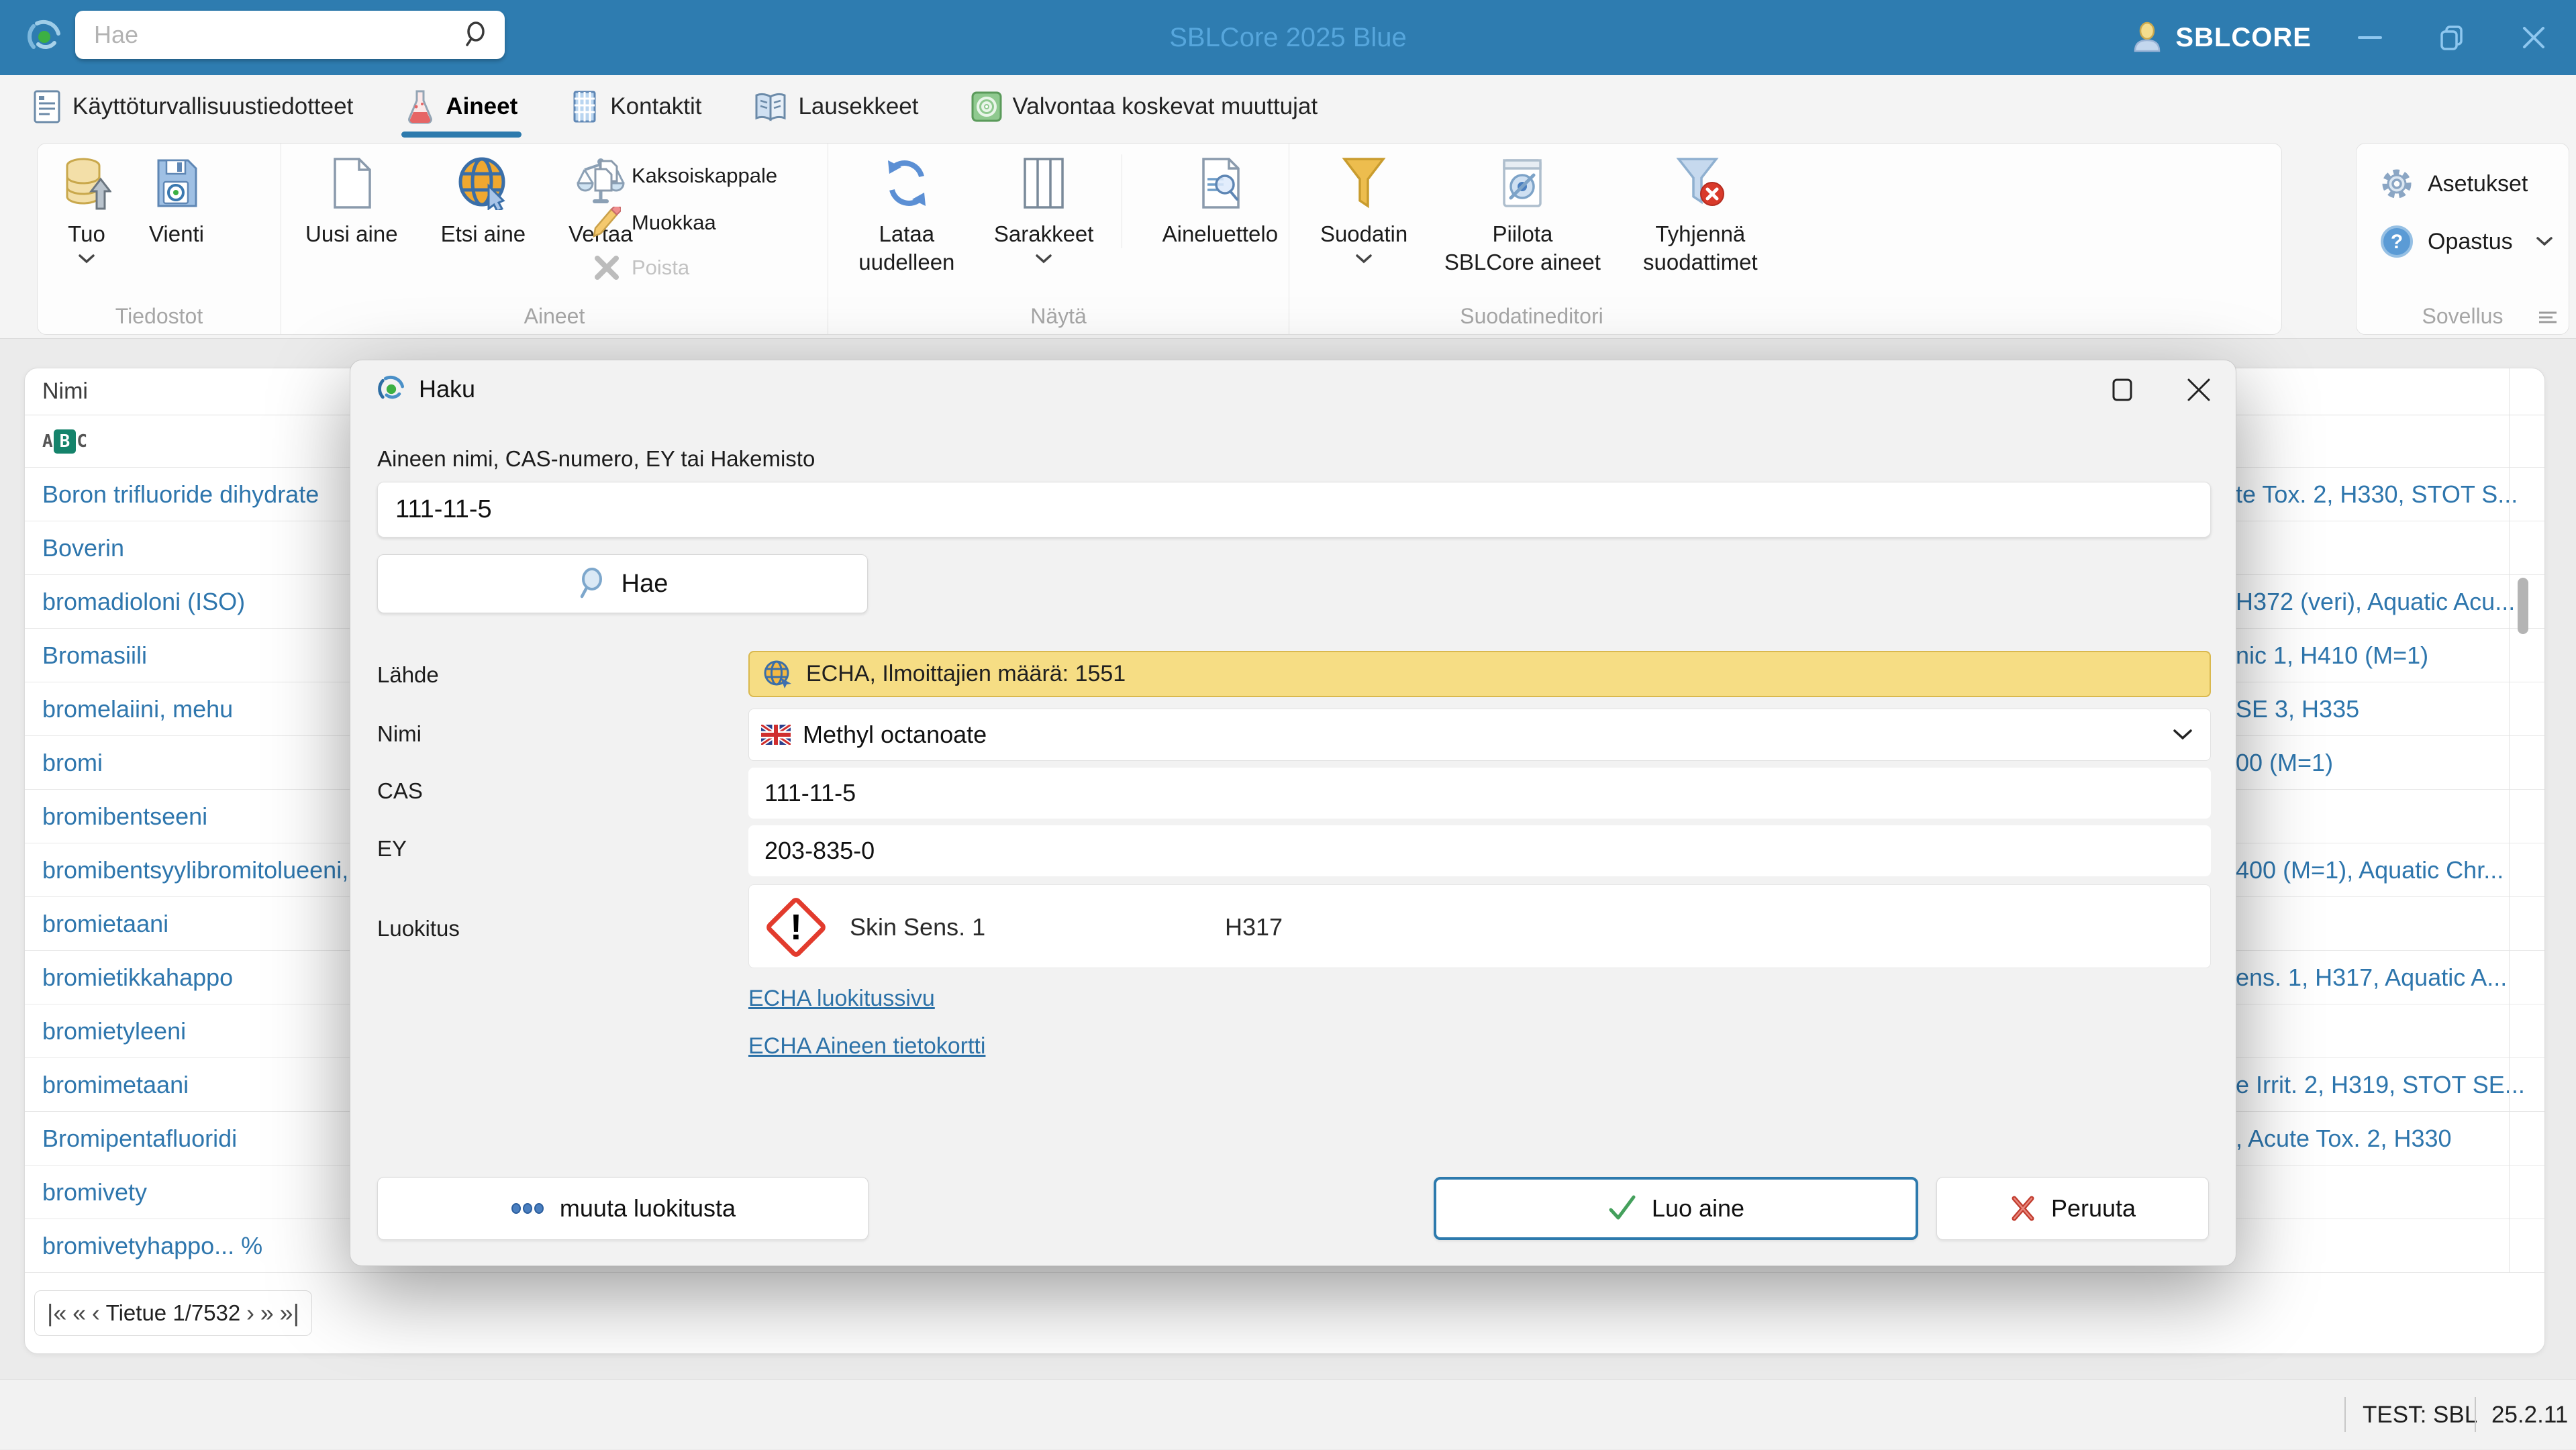 The height and width of the screenshot is (1450, 2576). What do you see at coordinates (836, 107) in the screenshot?
I see `tab-lausekkeet: Lausekkeet` at bounding box center [836, 107].